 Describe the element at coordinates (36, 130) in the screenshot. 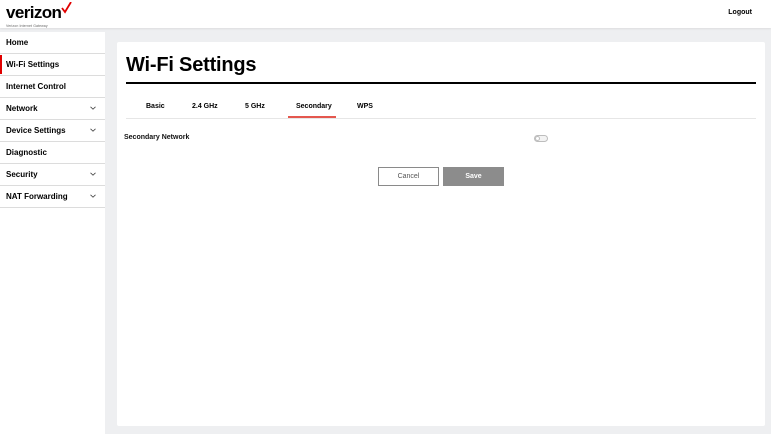

I see `sidebar-item-label: Device Settings` at that location.